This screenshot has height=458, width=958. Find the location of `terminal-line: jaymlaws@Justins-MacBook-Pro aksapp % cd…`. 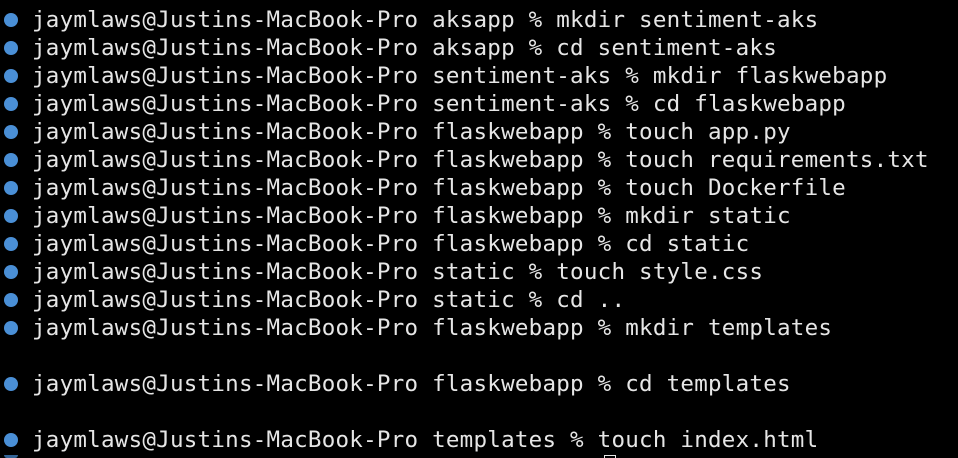

terminal-line: jaymlaws@Justins-MacBook-Pro aksapp % cd… is located at coordinates (388, 48).